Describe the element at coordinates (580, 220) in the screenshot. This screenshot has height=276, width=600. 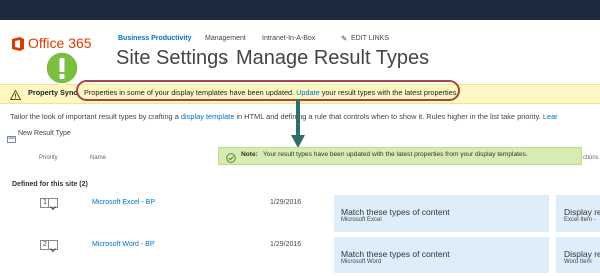
I see `display-subtitle: Excel Item -` at that location.